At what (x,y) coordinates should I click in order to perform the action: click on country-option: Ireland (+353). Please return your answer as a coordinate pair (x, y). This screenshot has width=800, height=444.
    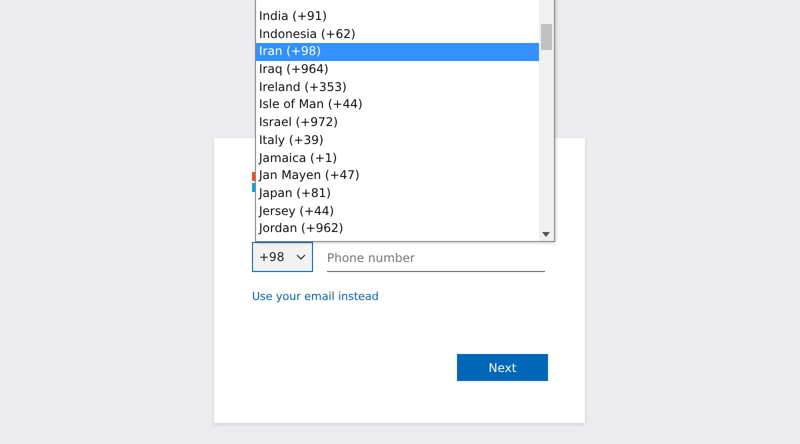
    Looking at the image, I should click on (397, 87).